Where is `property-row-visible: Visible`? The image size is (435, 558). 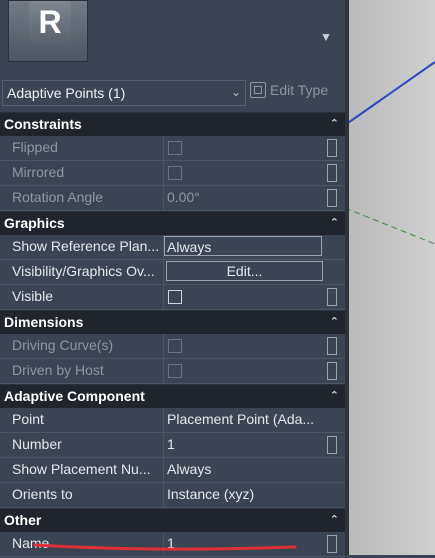 property-row-visible: Visible is located at coordinates (172, 297).